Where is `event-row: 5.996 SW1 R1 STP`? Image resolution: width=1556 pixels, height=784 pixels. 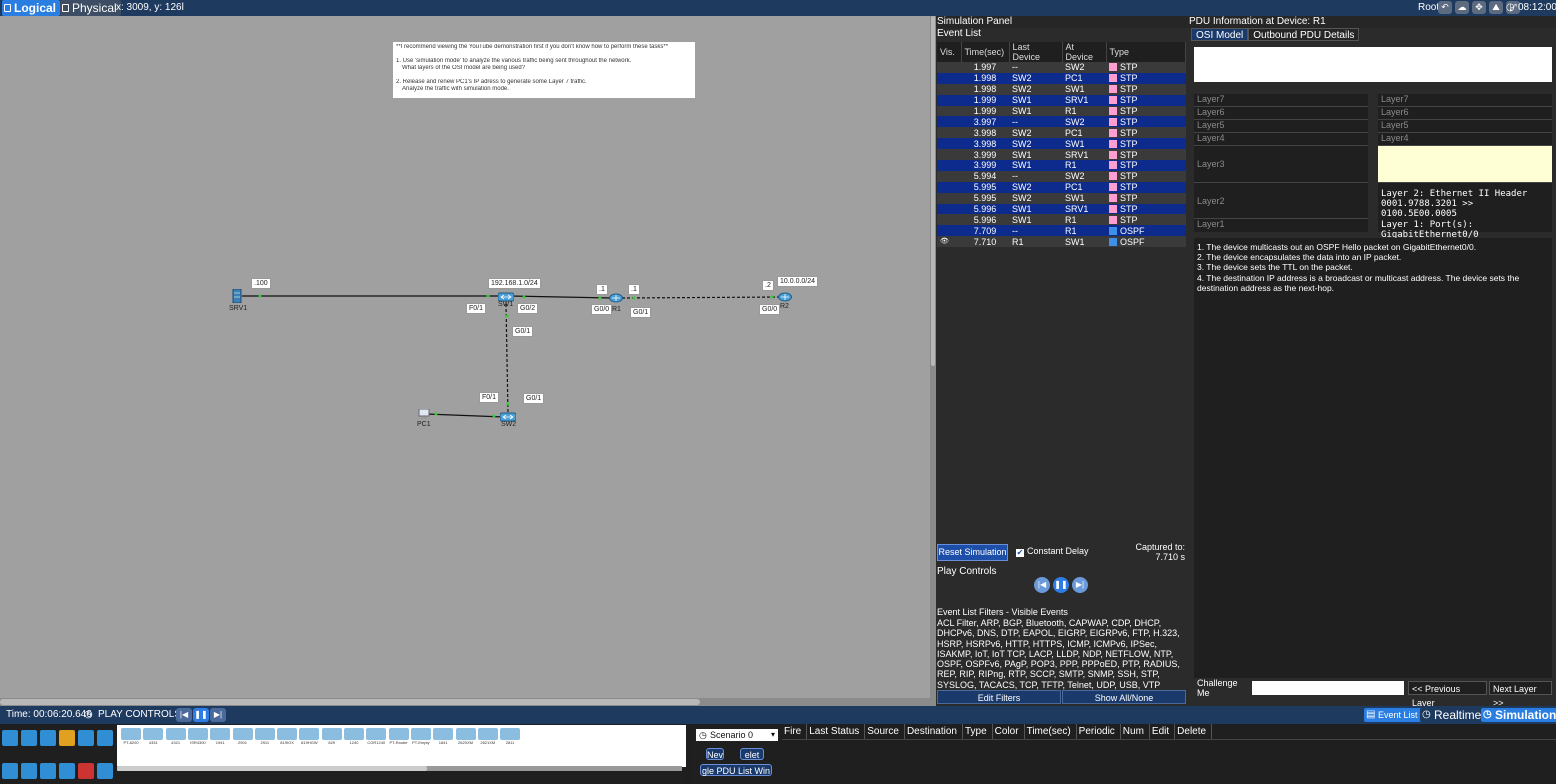
event-row: 5.996 SW1 R1 STP is located at coordinates (1061, 220).